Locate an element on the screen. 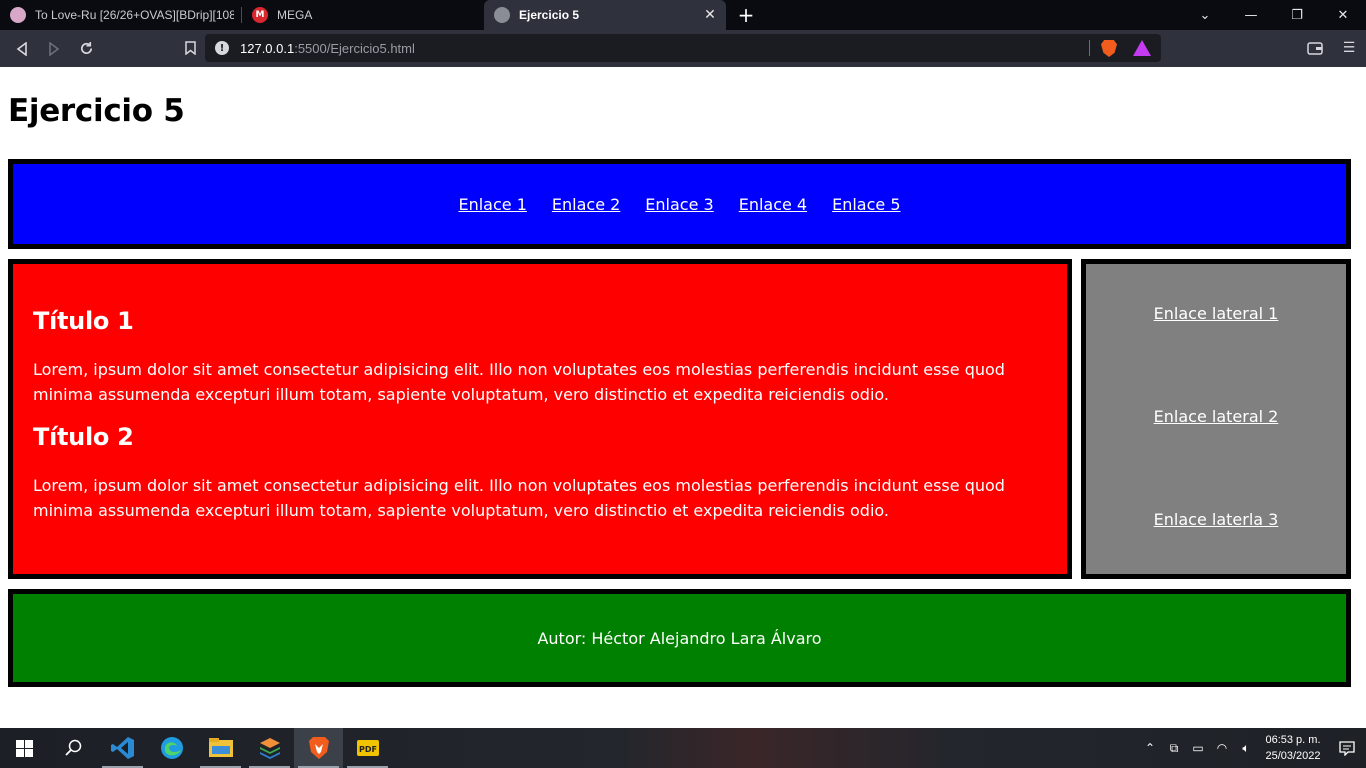 Image resolution: width=1366 pixels, height=768 pixels. clock-date: 25/03/2022 is located at coordinates (1293, 756).